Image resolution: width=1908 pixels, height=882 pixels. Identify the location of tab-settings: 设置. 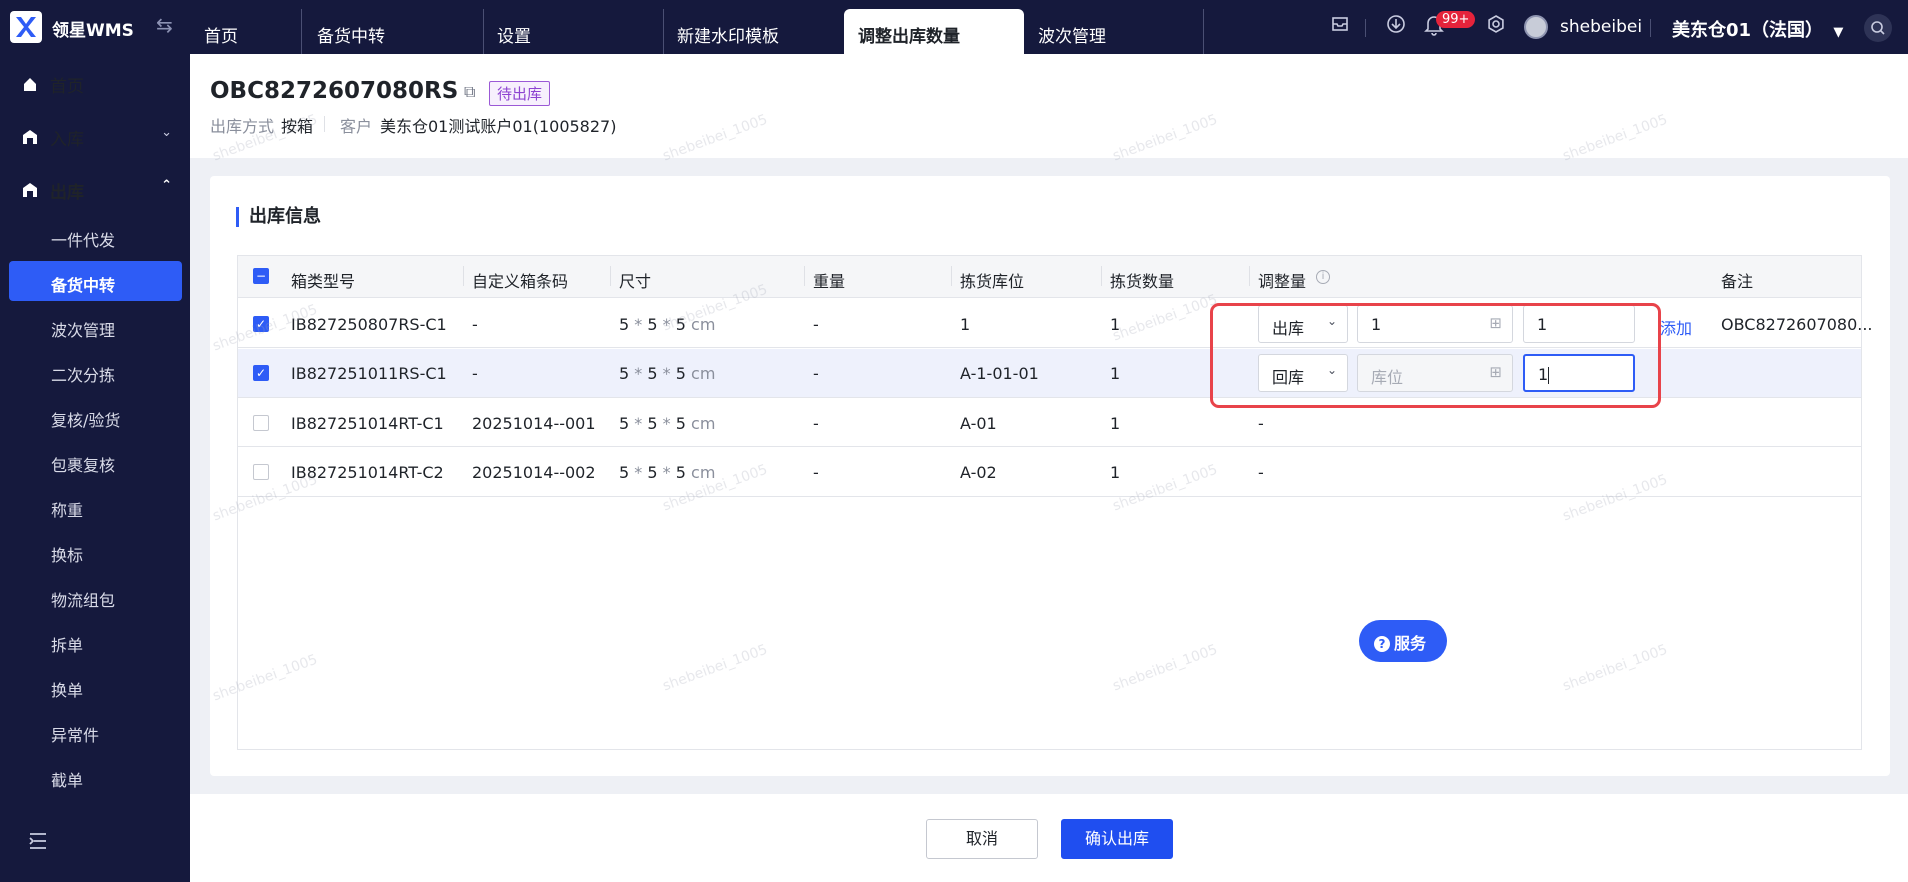
(573, 31).